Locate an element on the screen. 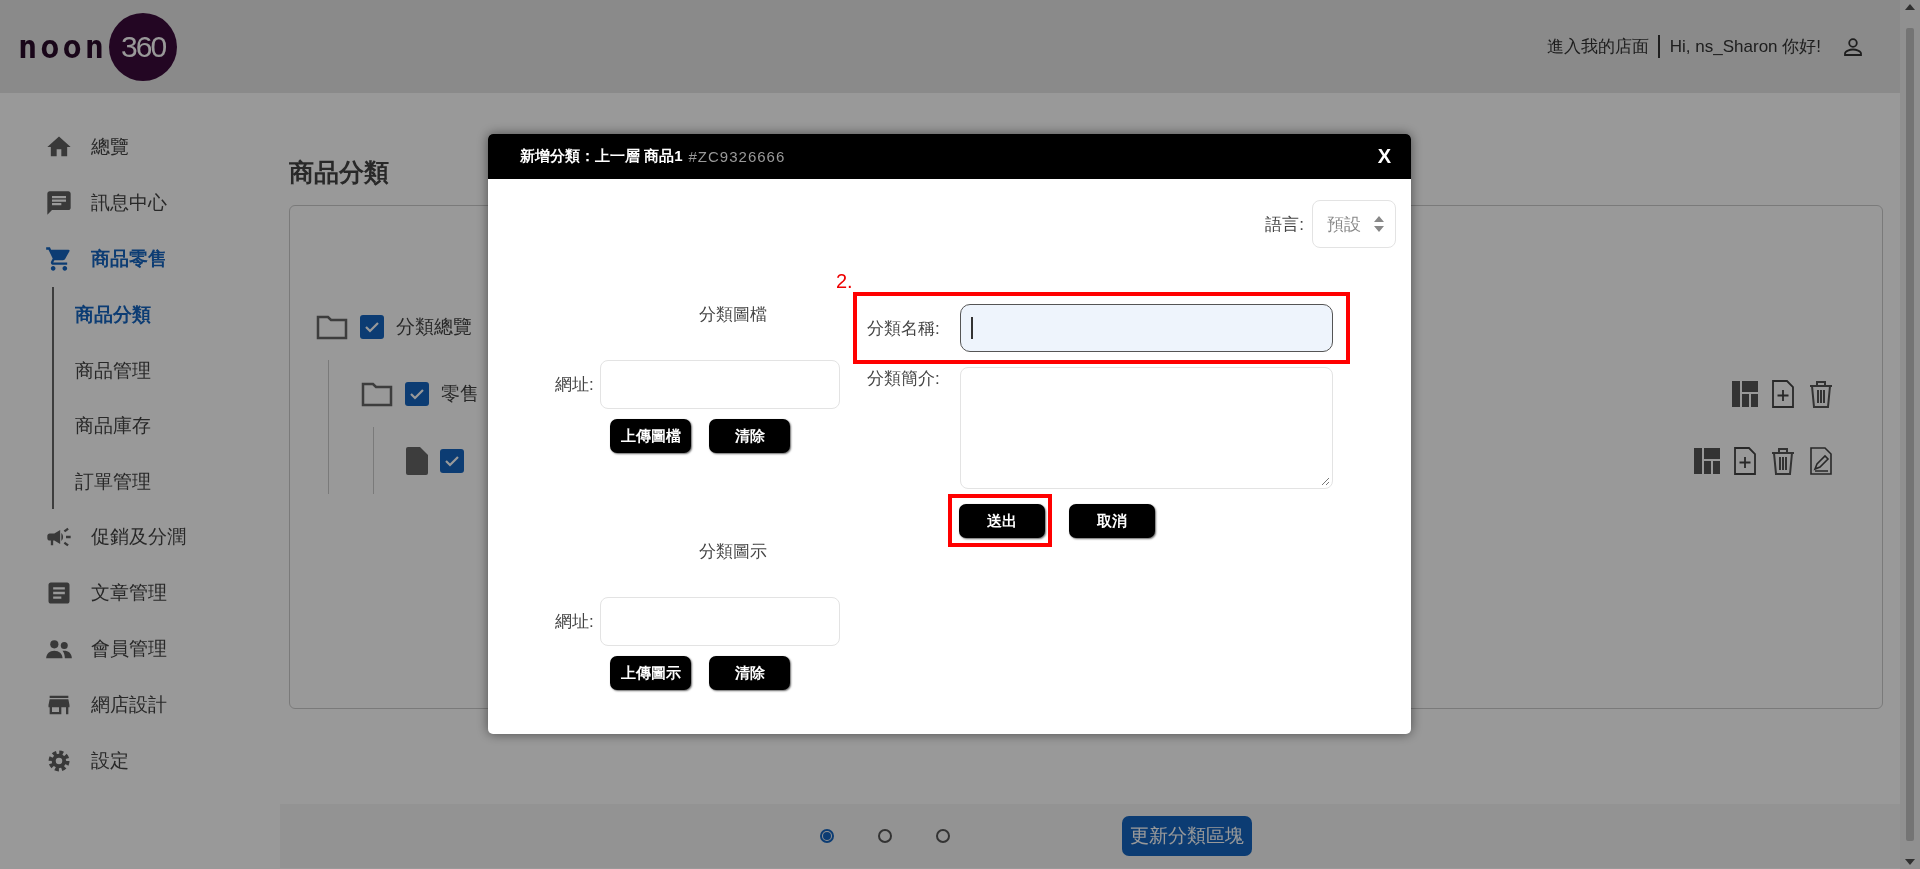 This screenshot has width=1920, height=869. greeting-text: Hi, ns_Sharon 你好! is located at coordinates (1744, 47).